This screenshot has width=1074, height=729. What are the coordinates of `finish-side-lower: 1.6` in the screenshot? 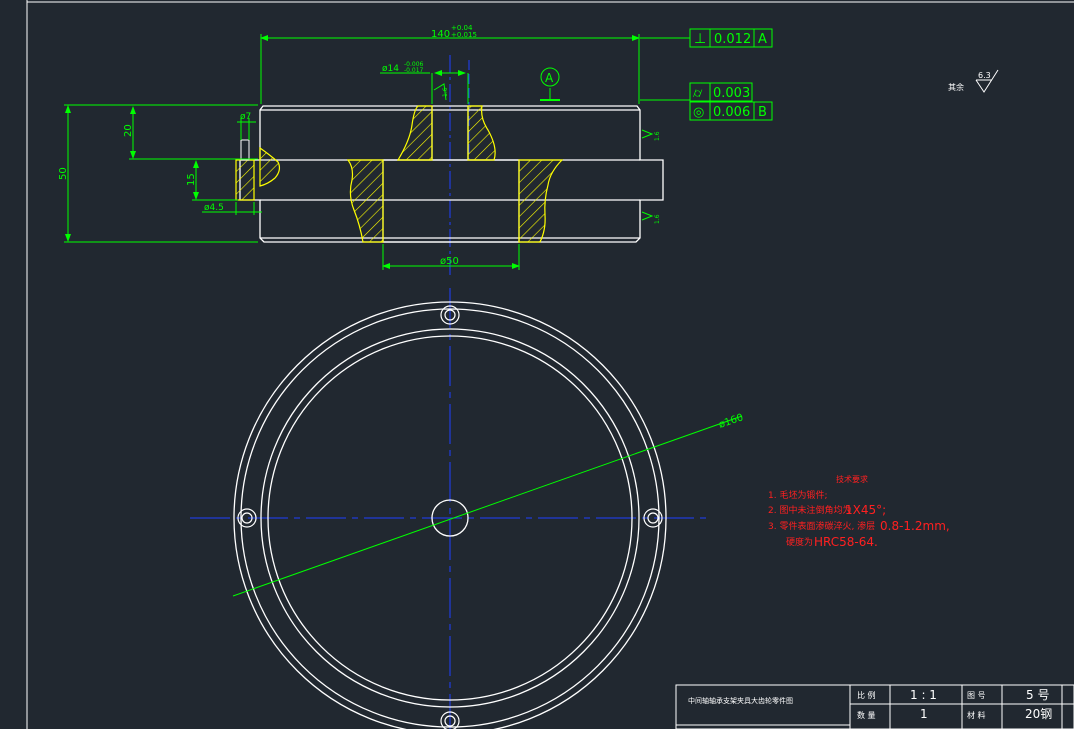 It's located at (657, 219).